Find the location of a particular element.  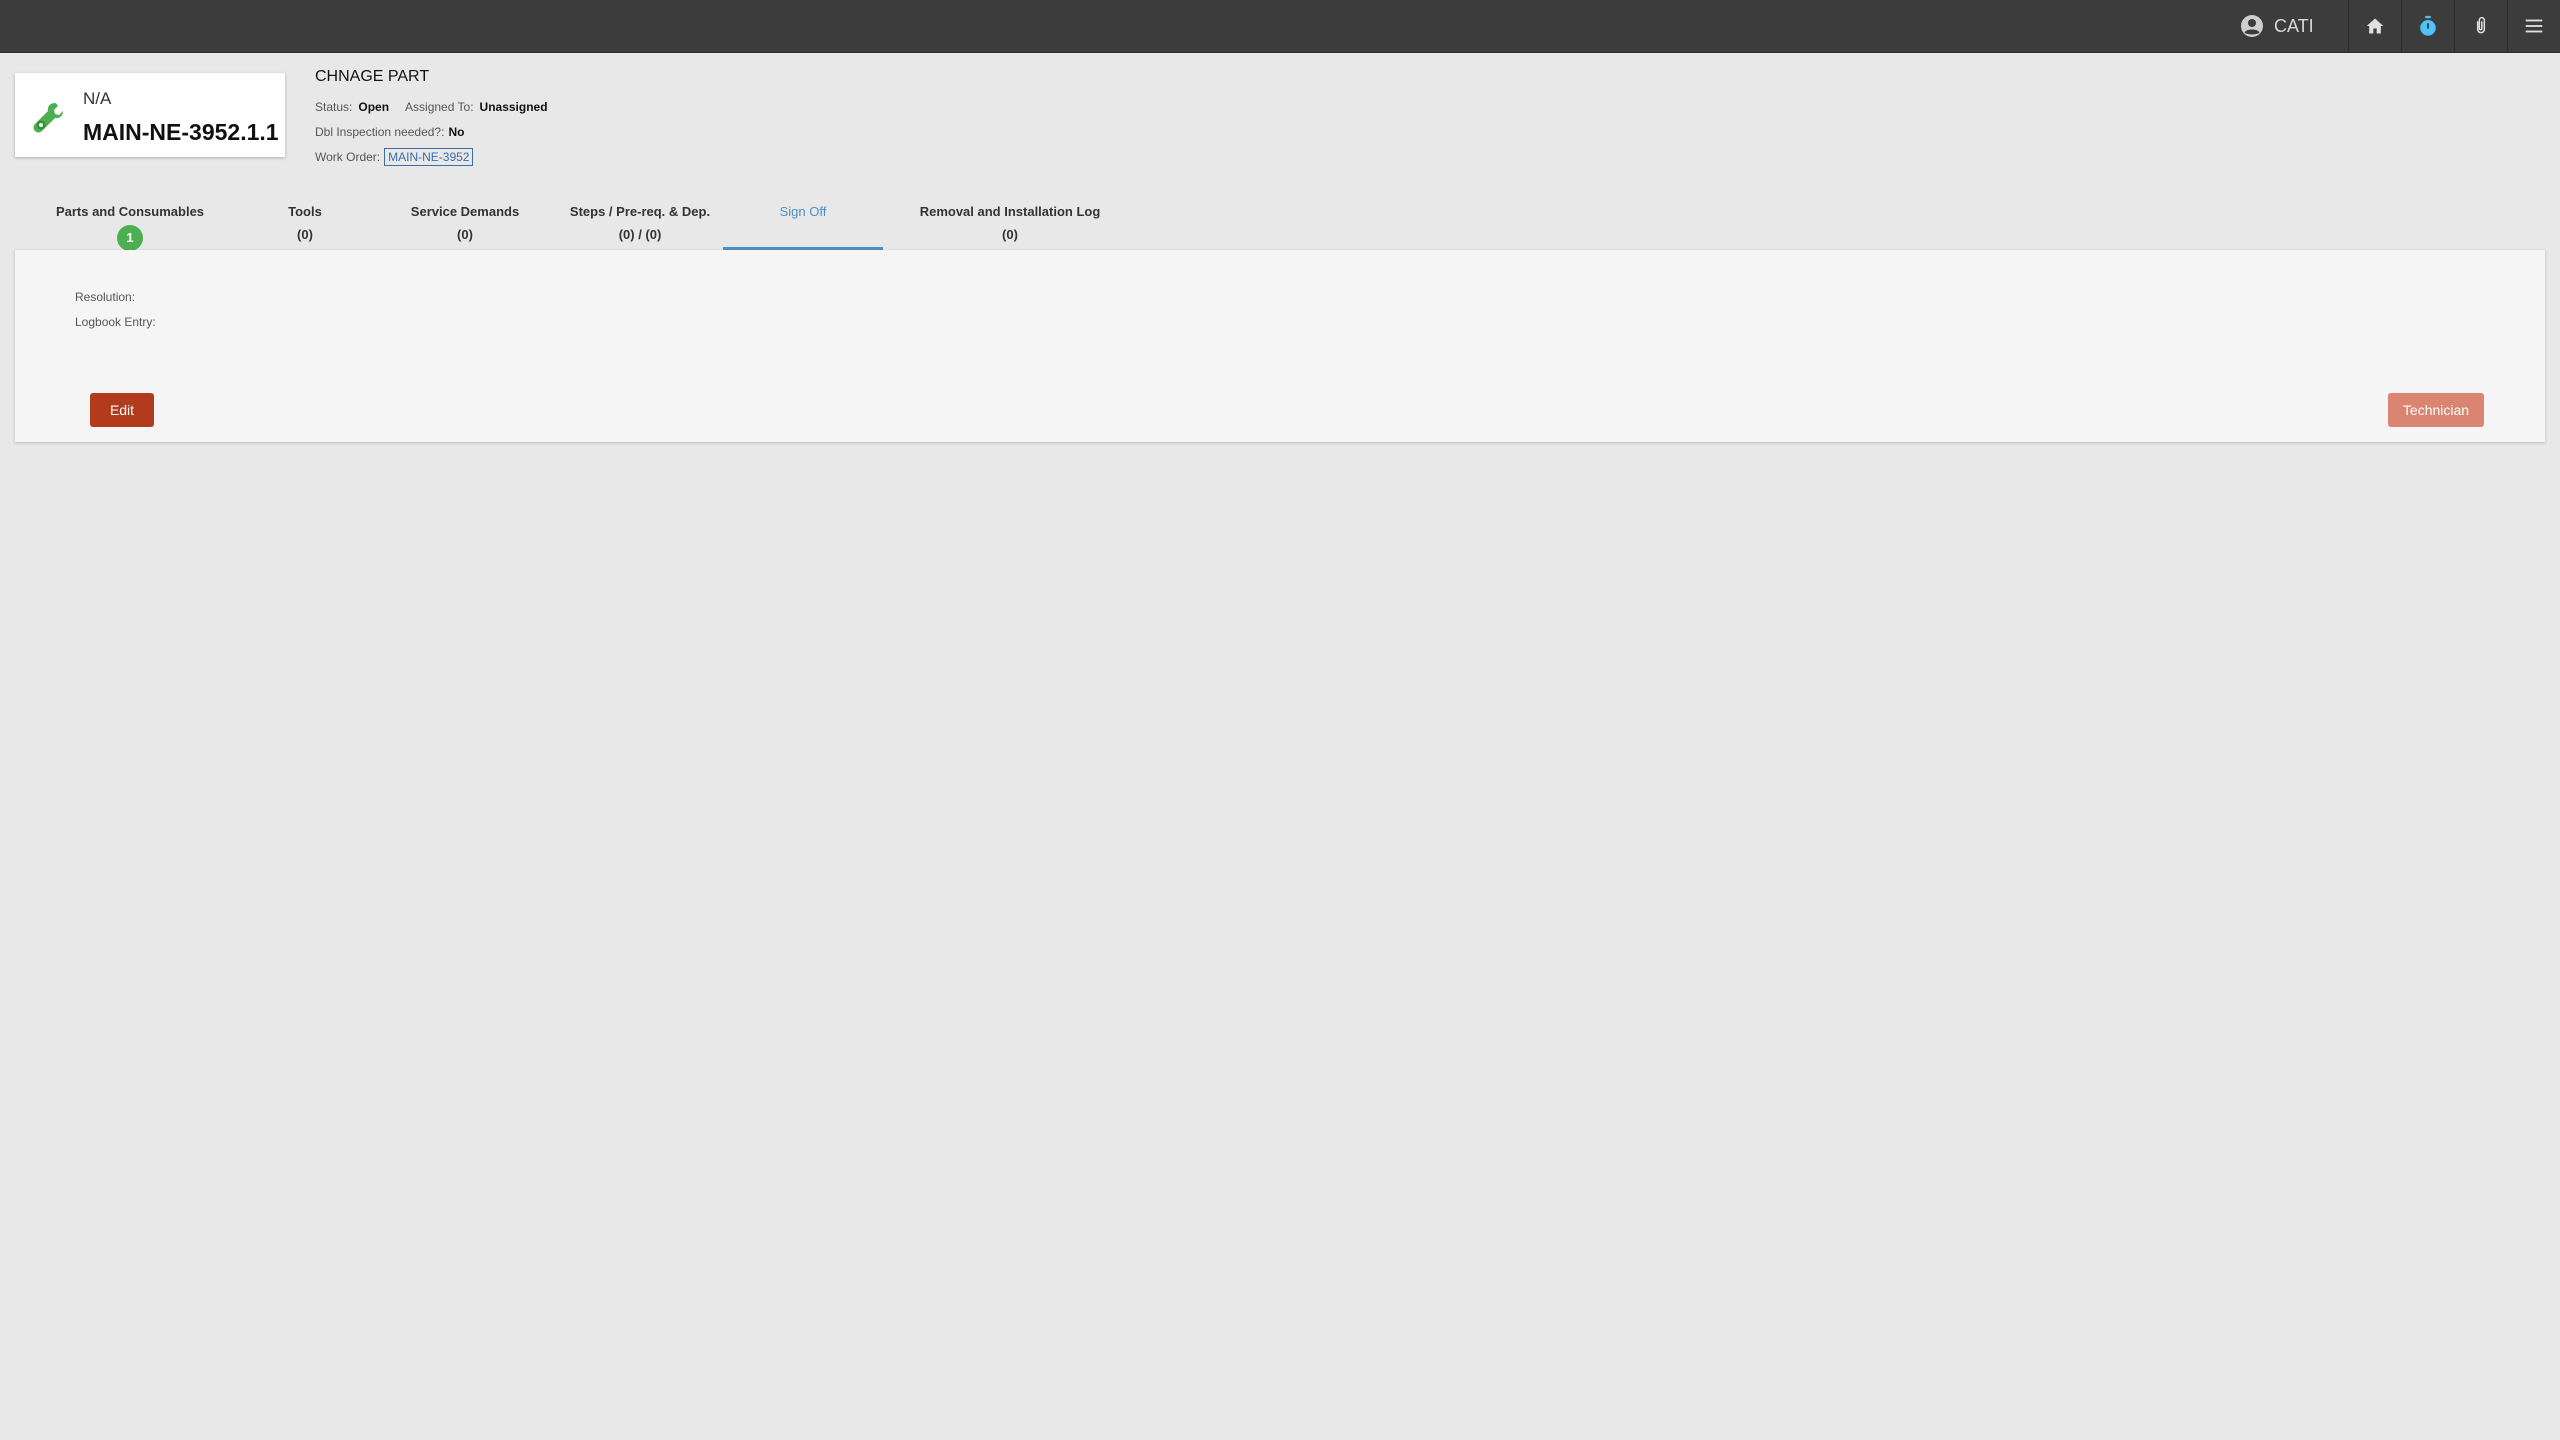

main-menu-button is located at coordinates (2533, 26).